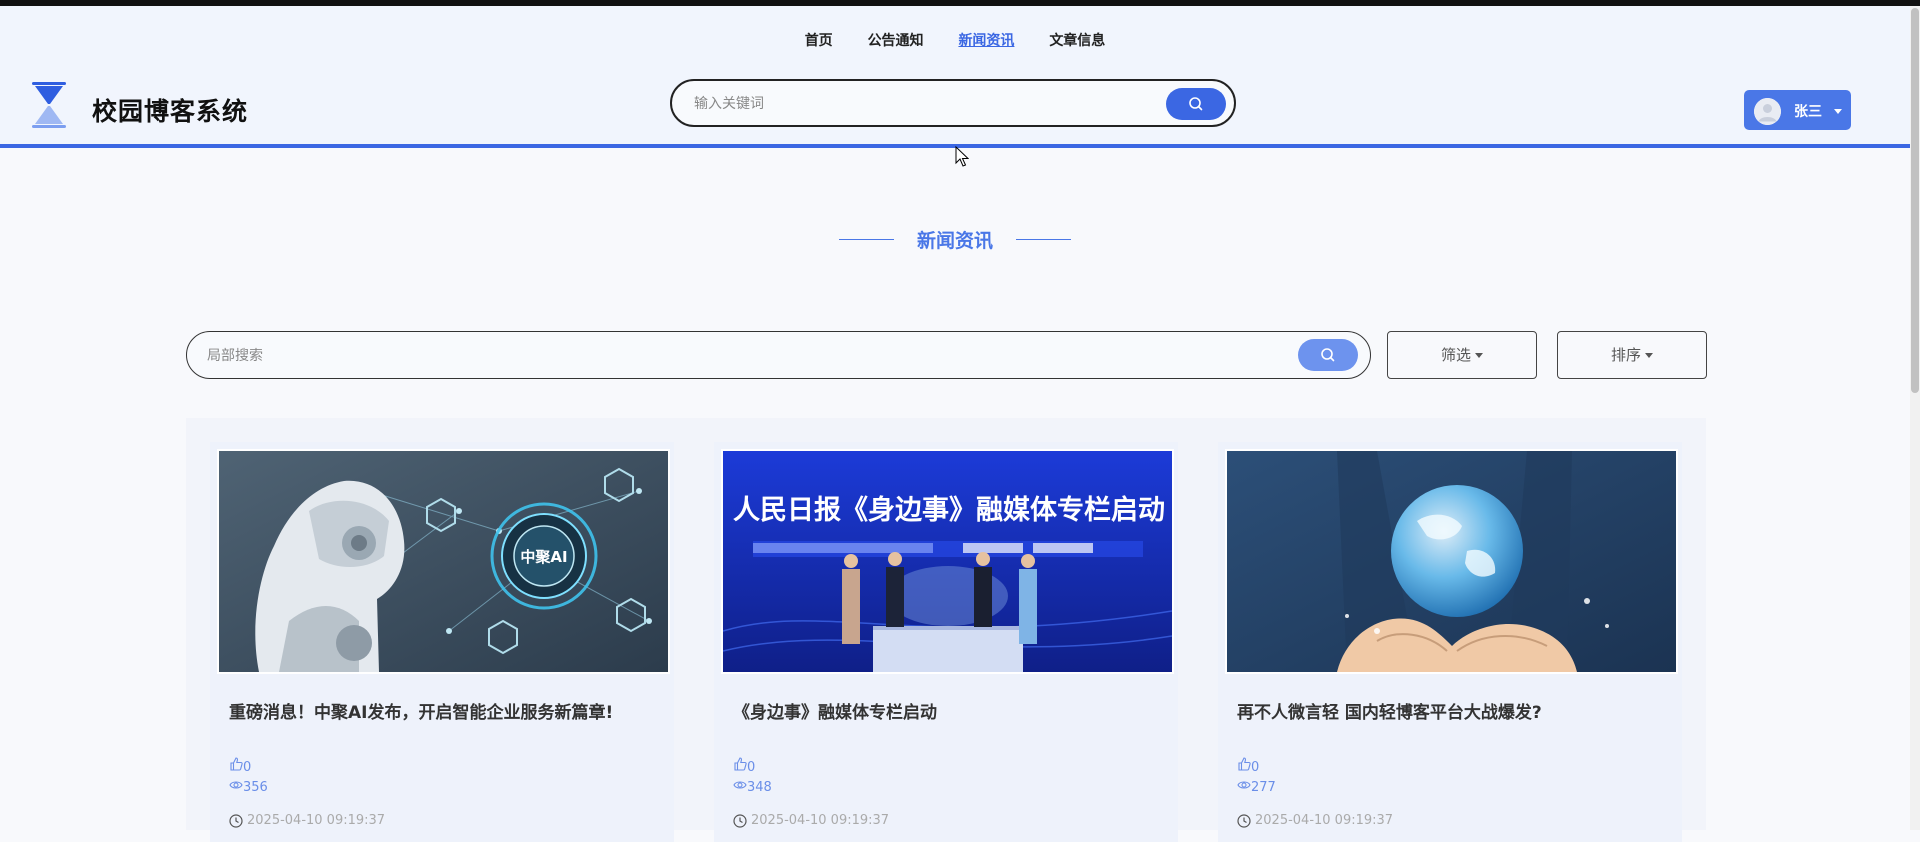 This screenshot has height=842, width=1920. I want to click on chevron-down-icon, so click(1838, 111).